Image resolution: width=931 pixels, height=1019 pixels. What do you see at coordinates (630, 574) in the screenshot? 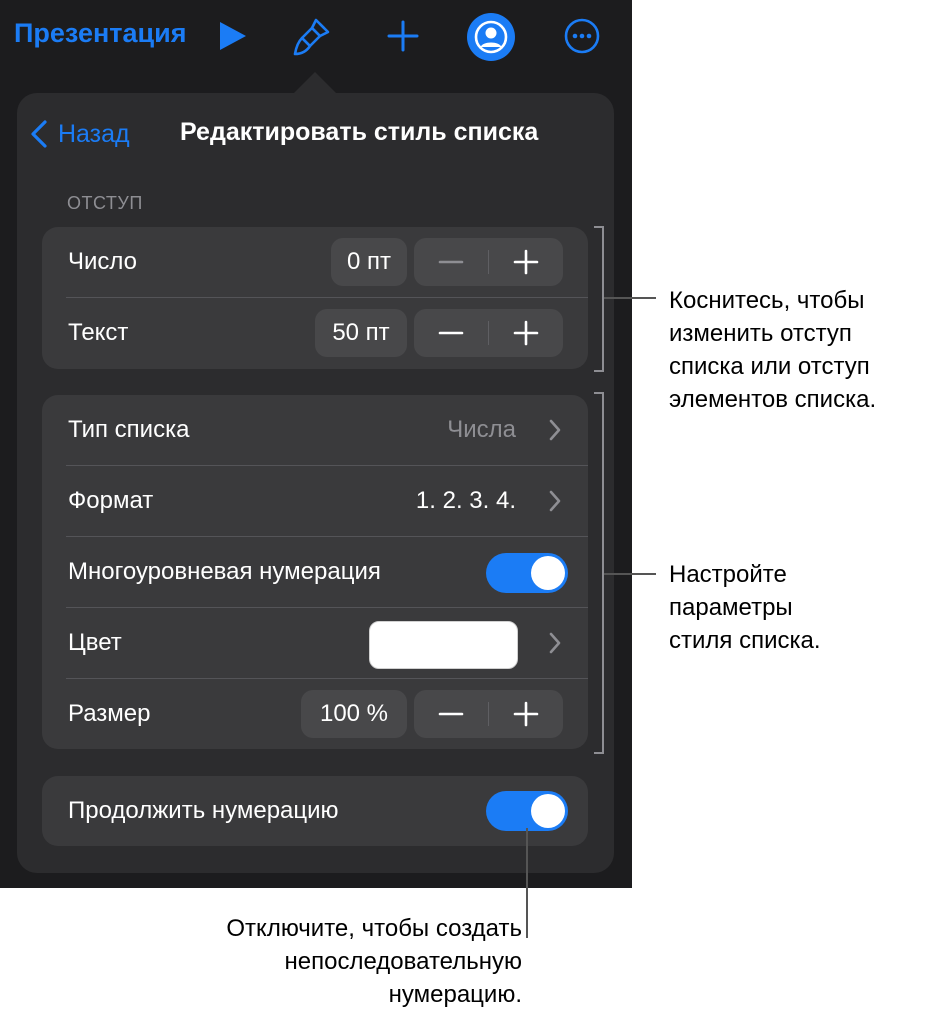
I see `style-leader-line` at bounding box center [630, 574].